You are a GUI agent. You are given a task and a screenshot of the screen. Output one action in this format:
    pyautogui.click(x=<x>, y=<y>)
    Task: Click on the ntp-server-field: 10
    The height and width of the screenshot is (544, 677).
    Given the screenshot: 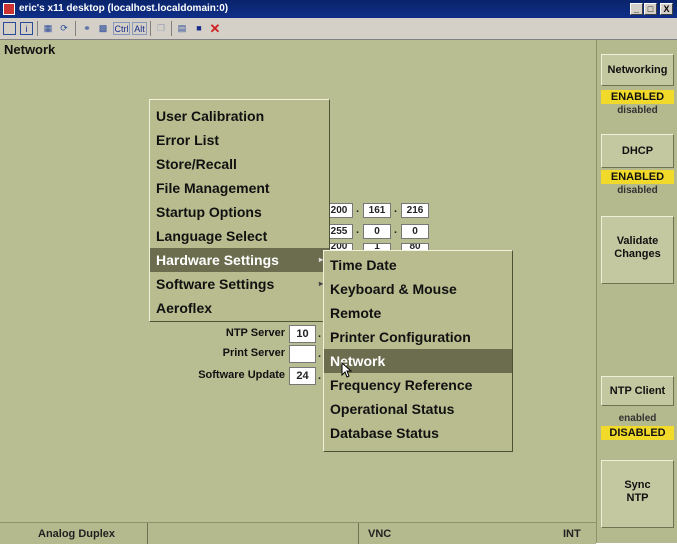 What is the action you would take?
    pyautogui.click(x=302, y=334)
    